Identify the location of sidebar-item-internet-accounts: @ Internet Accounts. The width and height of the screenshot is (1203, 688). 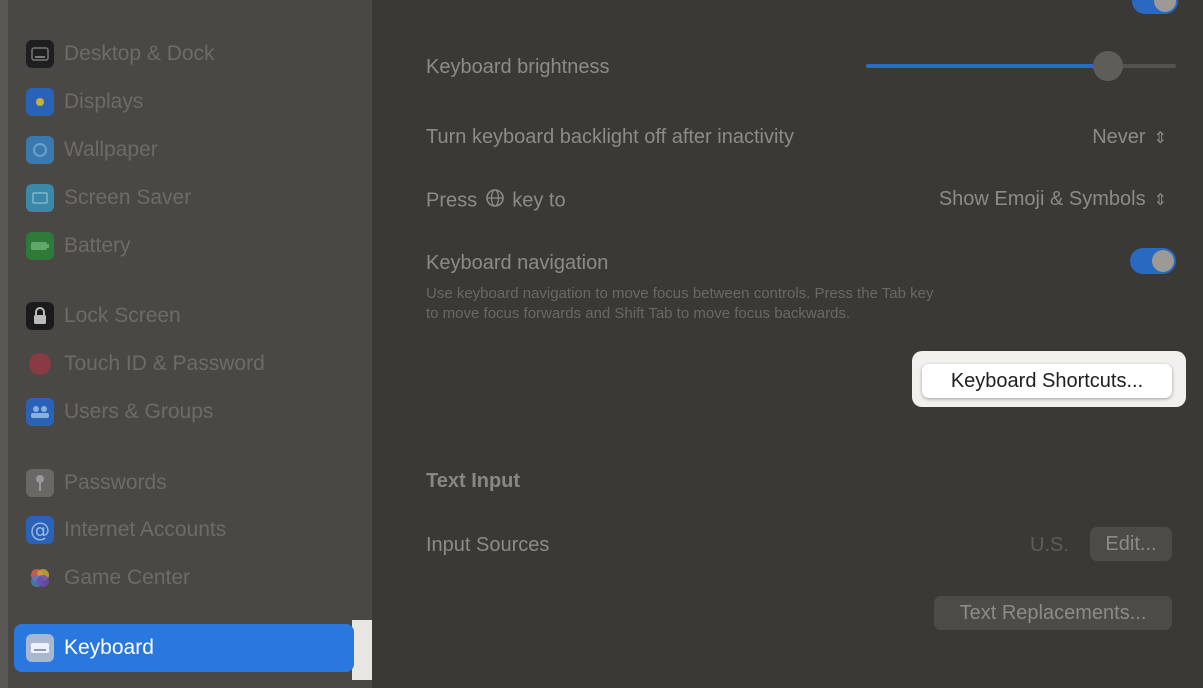
(126, 530).